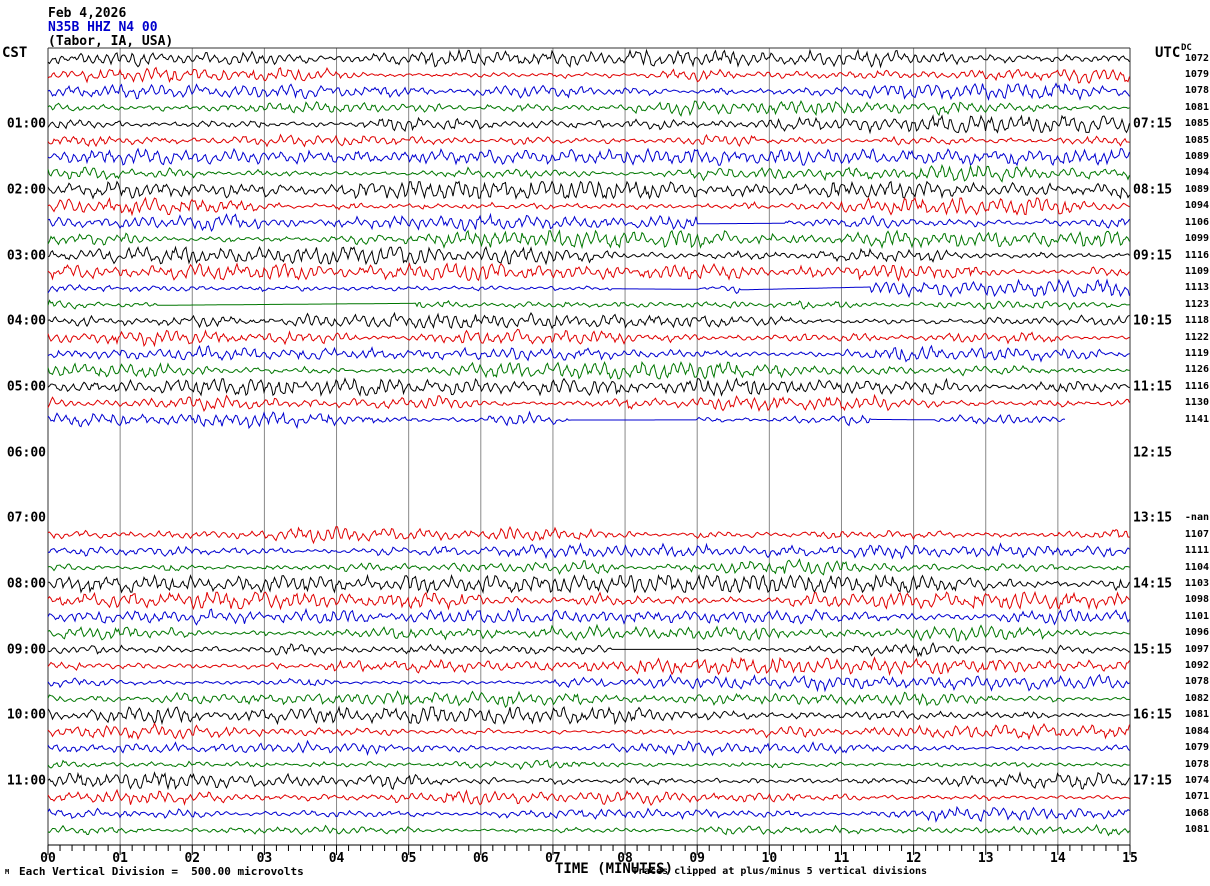 This screenshot has width=1210, height=886. I want to click on x-tick-label: 06, so click(480, 858).